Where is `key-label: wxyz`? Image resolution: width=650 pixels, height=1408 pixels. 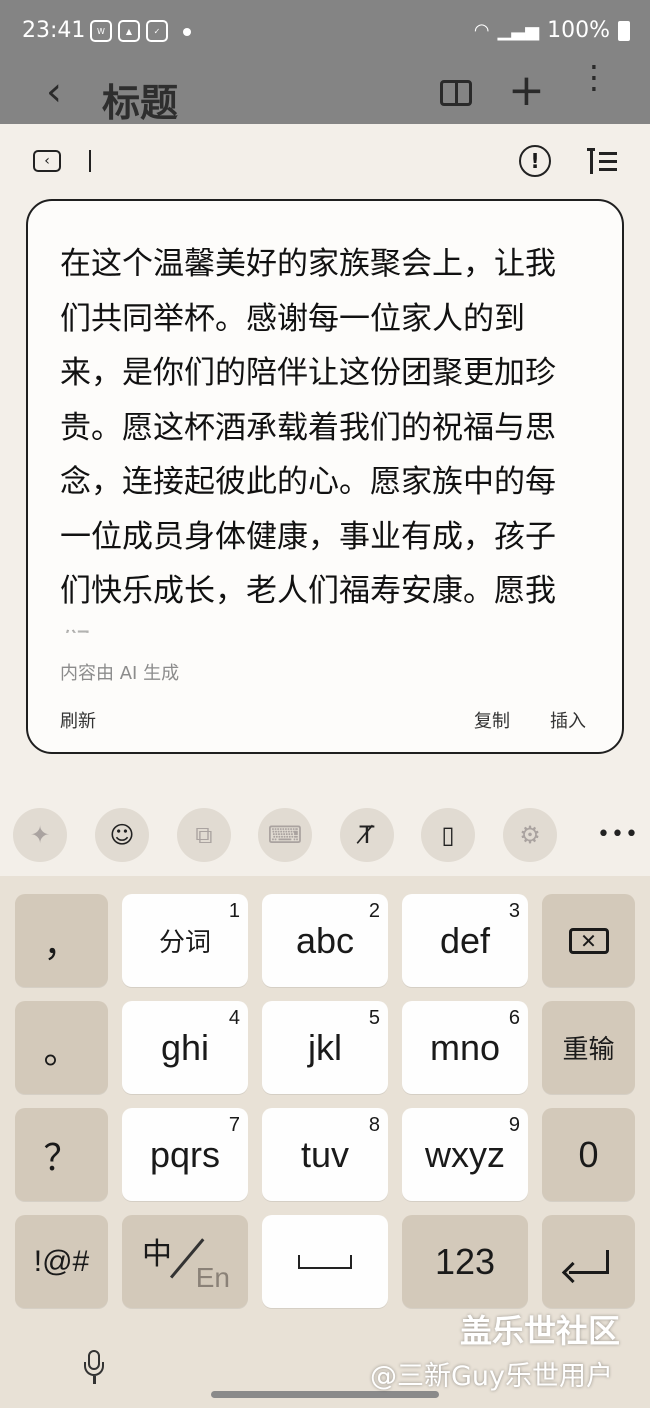
key-label: wxyz is located at coordinates (465, 1154).